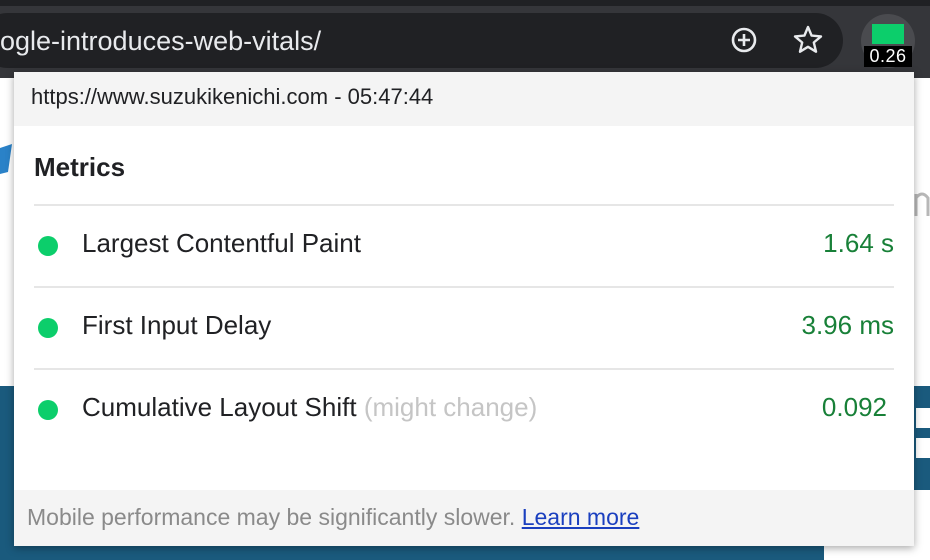  What do you see at coordinates (581, 517) in the screenshot?
I see `learn-more-link: Learn more` at bounding box center [581, 517].